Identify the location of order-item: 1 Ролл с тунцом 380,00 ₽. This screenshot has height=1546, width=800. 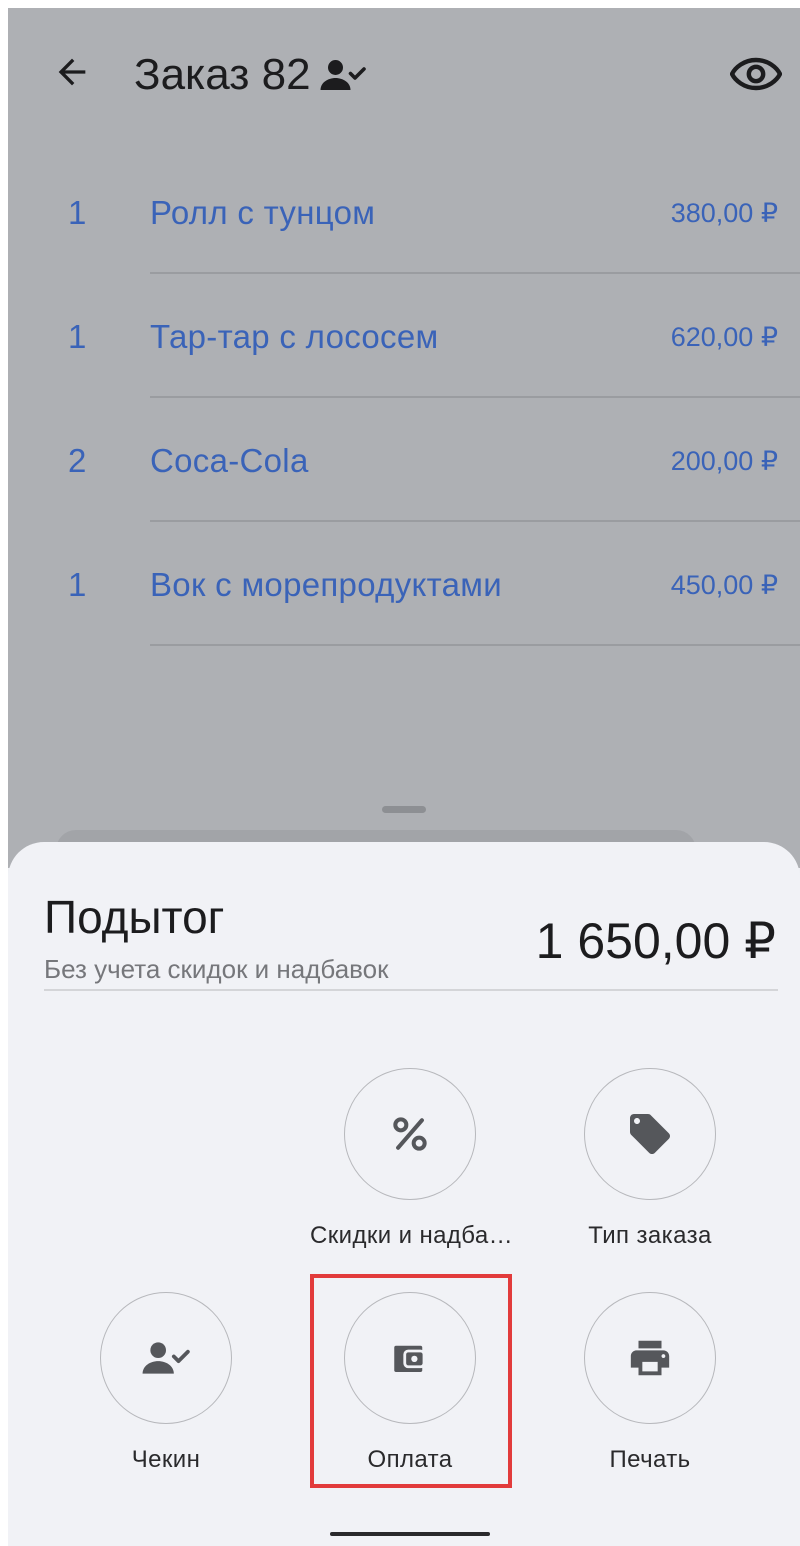
(404, 212).